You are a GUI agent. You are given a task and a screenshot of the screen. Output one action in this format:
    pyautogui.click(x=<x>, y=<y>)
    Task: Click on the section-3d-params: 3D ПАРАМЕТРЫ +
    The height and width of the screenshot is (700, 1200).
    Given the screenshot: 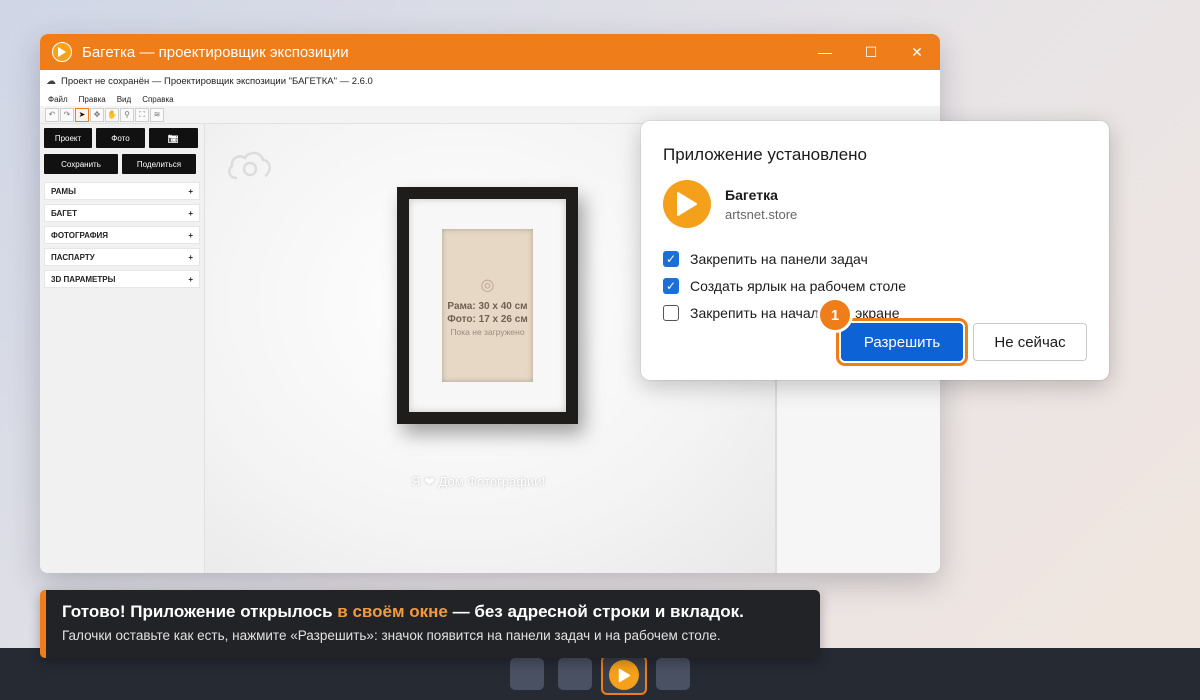 What is the action you would take?
    pyautogui.click(x=122, y=279)
    